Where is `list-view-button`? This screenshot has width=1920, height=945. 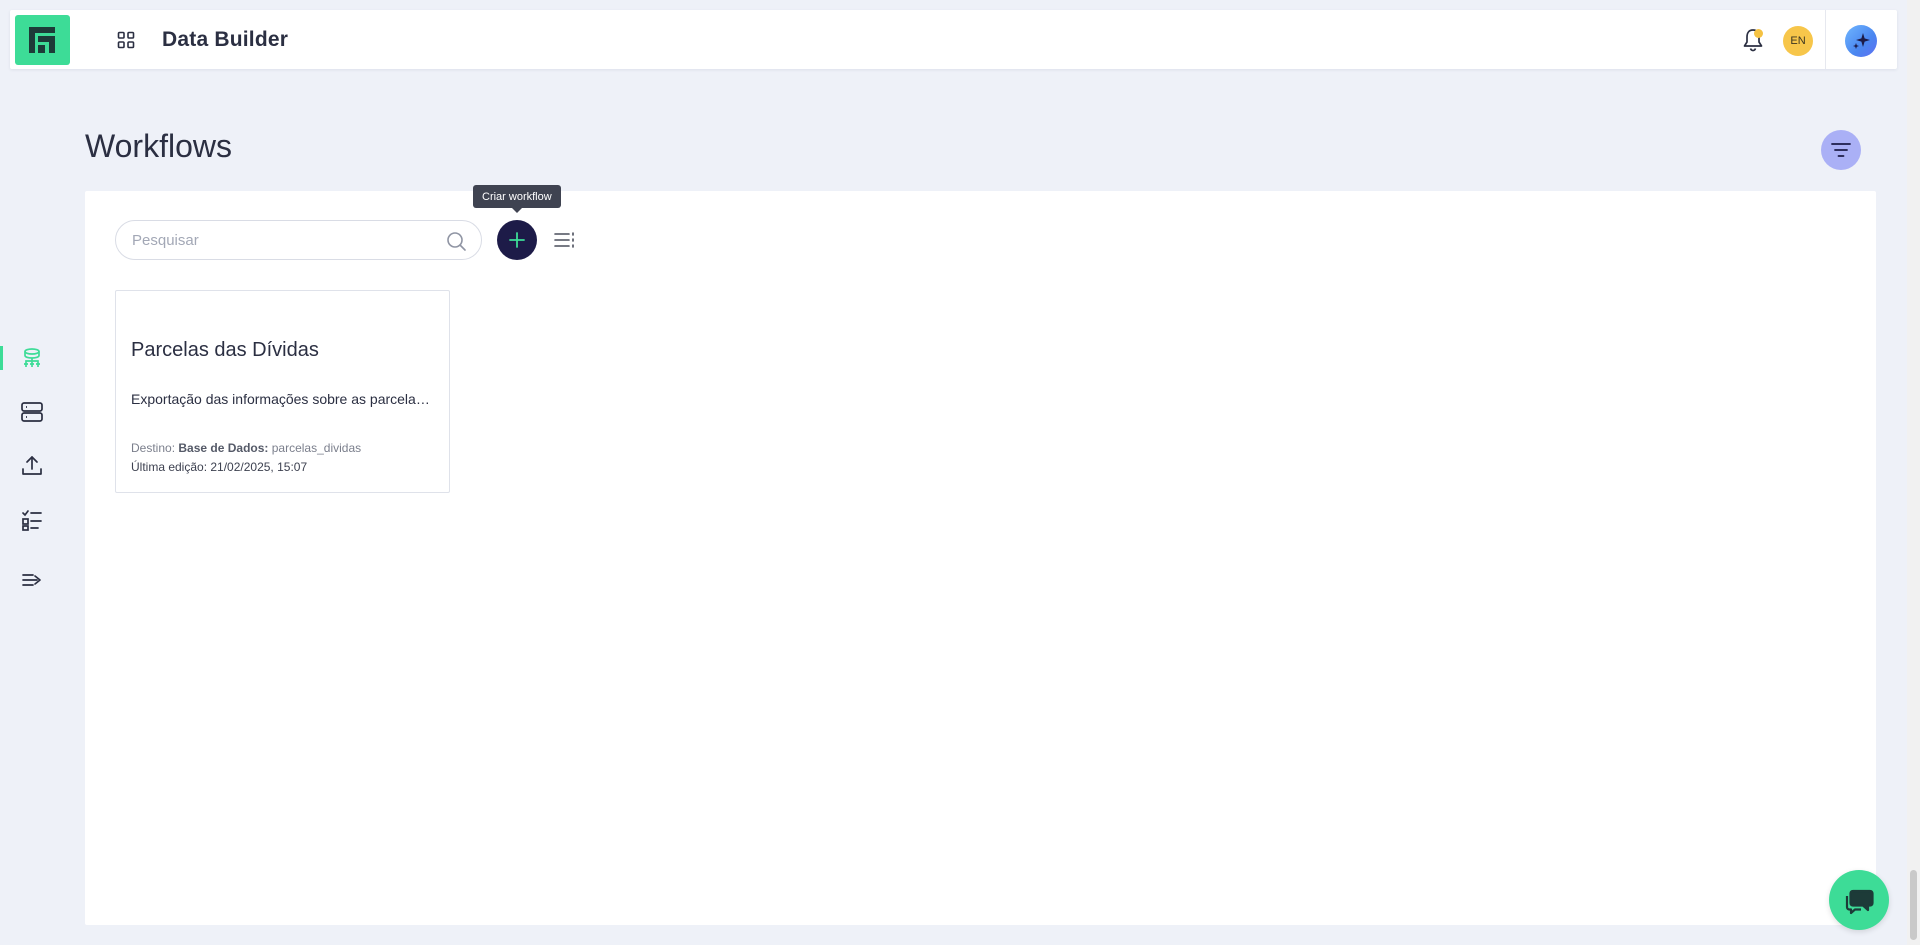 list-view-button is located at coordinates (565, 240).